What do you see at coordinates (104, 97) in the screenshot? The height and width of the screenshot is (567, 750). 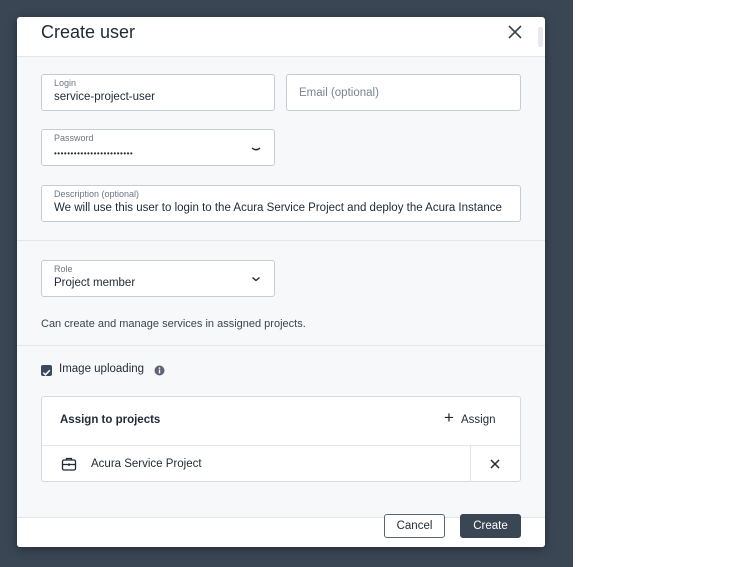 I see `login-value: service-project-user` at bounding box center [104, 97].